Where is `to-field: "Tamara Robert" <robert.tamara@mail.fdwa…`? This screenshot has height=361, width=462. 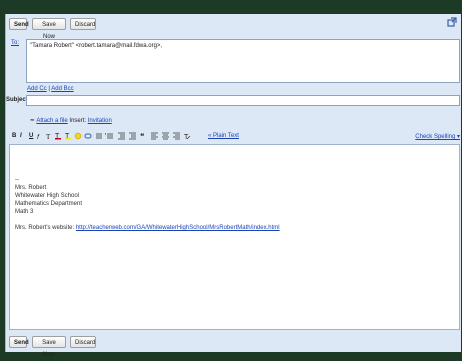 to-field: "Tamara Robert" <robert.tamara@mail.fdwa… is located at coordinates (243, 61).